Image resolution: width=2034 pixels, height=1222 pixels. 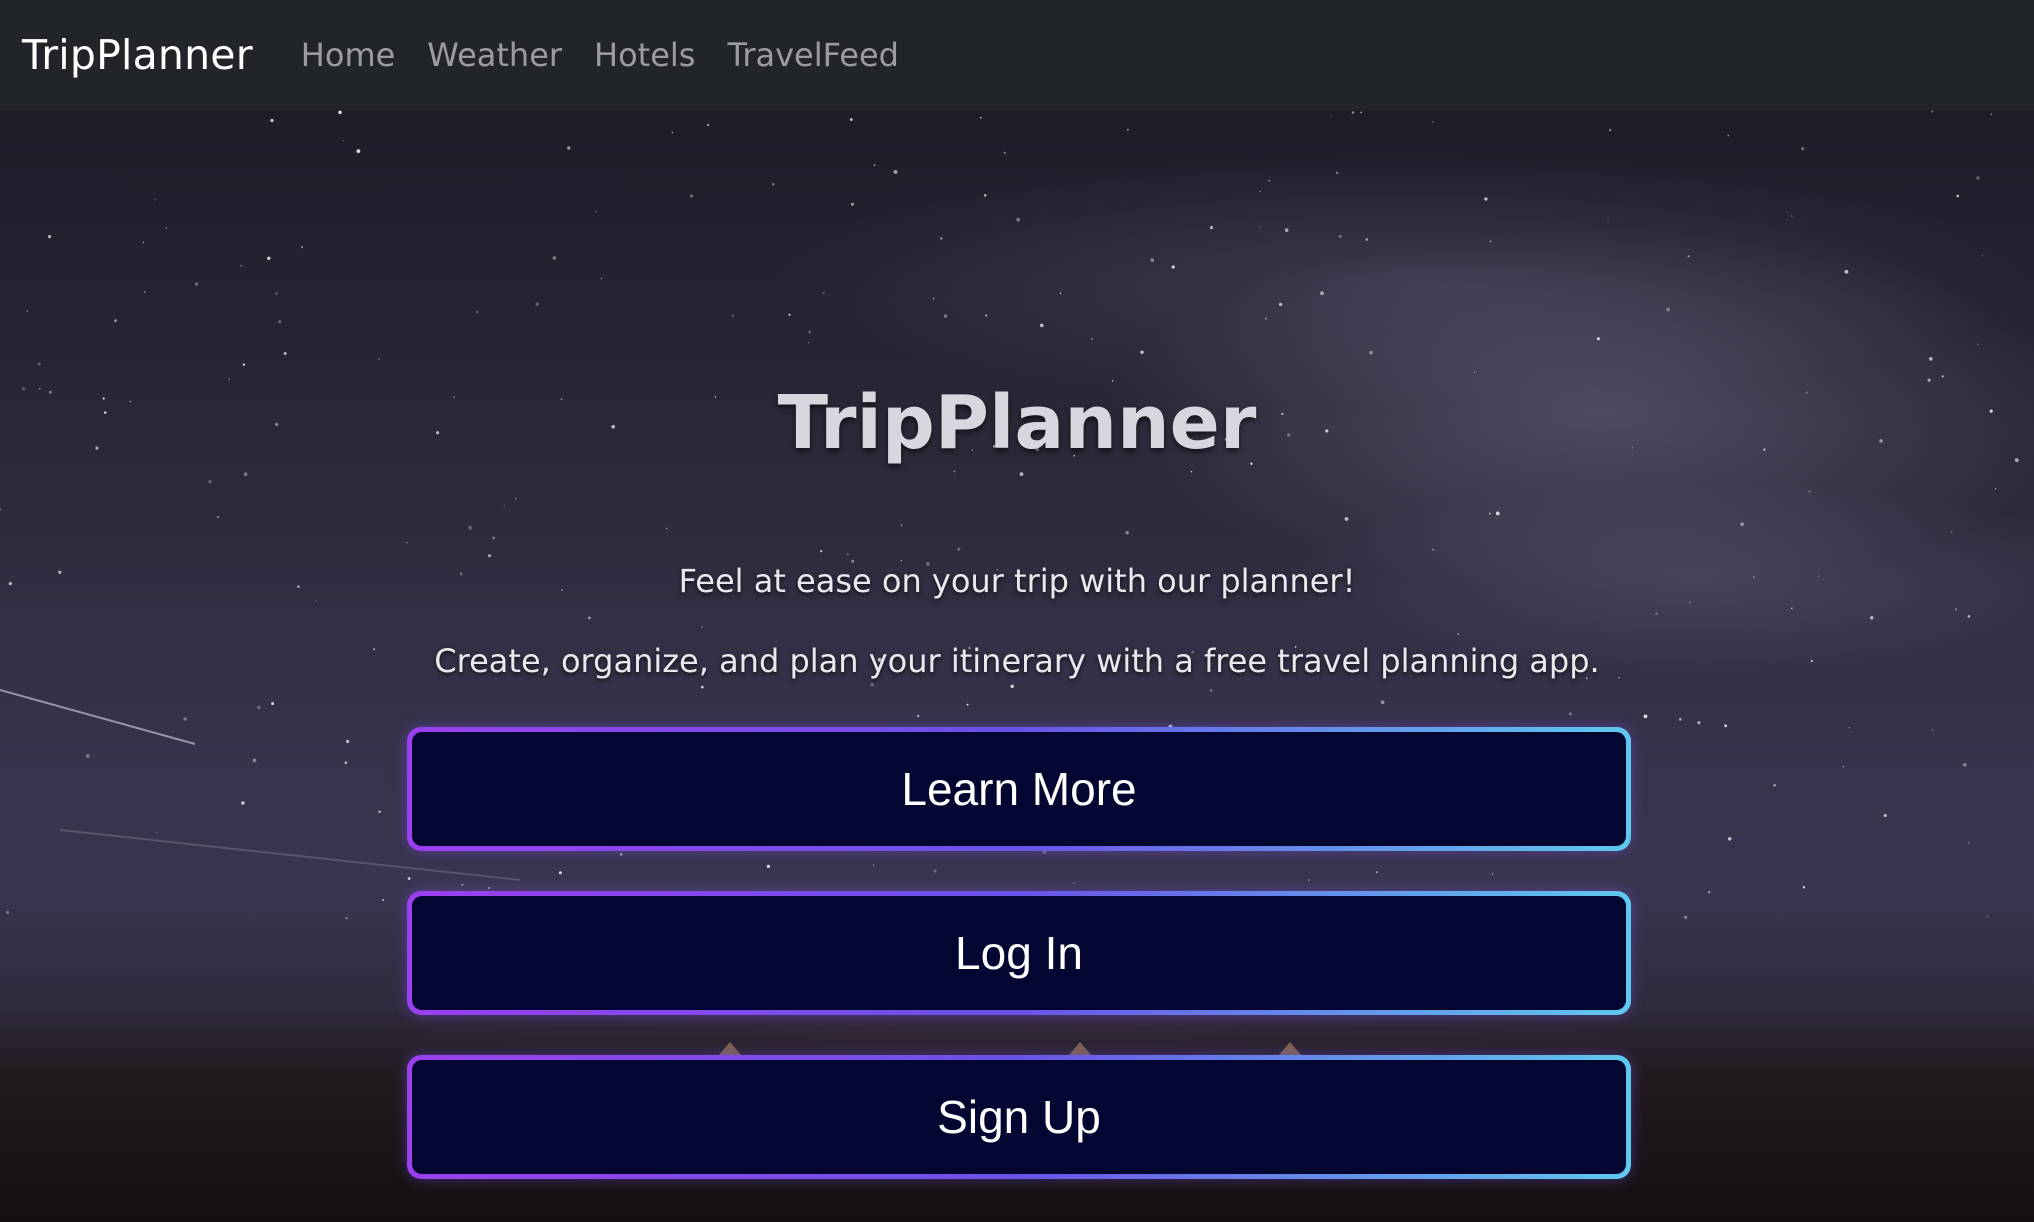 What do you see at coordinates (812, 55) in the screenshot?
I see `nav-link-travelfeed: TravelFeed` at bounding box center [812, 55].